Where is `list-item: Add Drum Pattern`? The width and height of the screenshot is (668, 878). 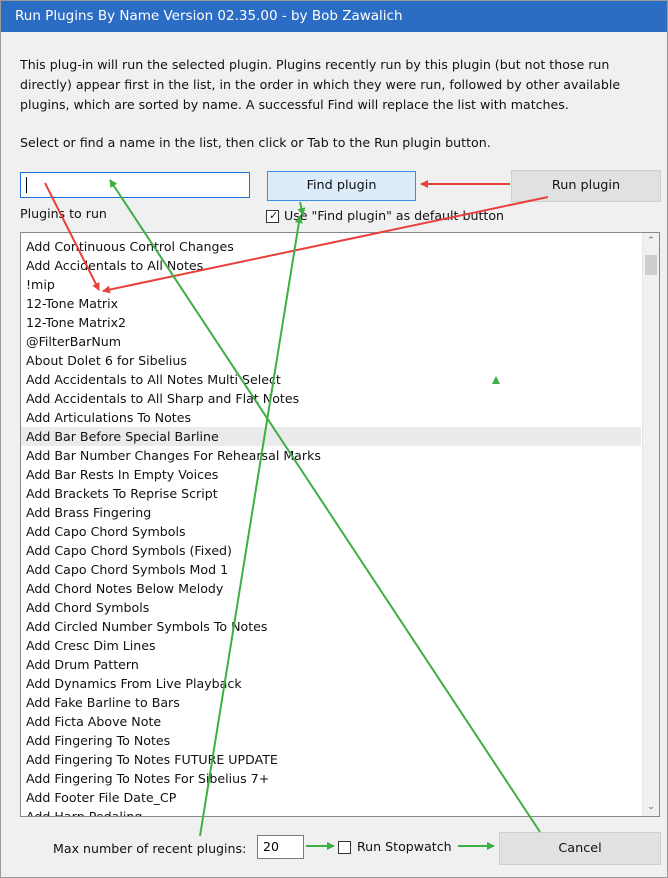 list-item: Add Drum Pattern is located at coordinates (331, 664).